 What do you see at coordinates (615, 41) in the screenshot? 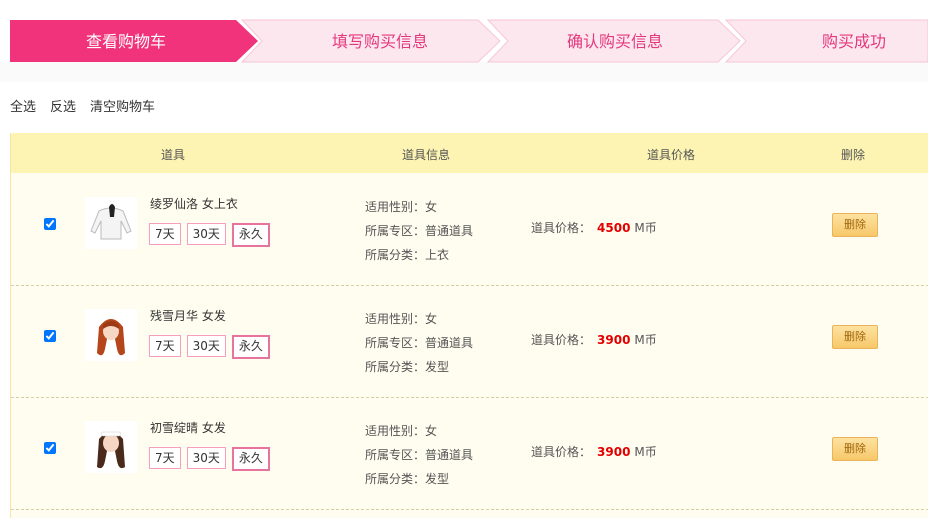
I see `step-confirm-info: 确认购买信息` at bounding box center [615, 41].